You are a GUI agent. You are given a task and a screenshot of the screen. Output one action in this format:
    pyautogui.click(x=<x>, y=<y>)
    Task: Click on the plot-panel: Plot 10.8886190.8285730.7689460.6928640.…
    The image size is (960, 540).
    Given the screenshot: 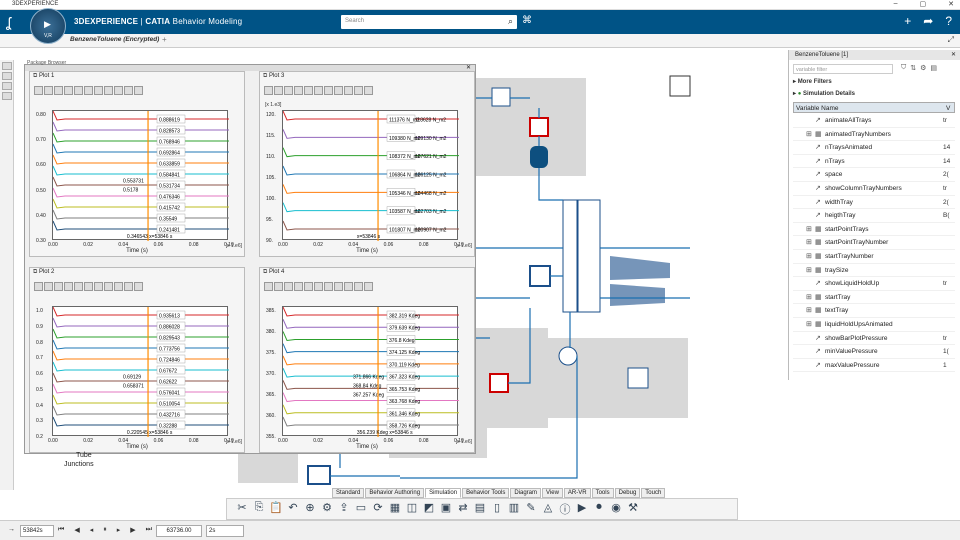 What is the action you would take?
    pyautogui.click(x=137, y=164)
    